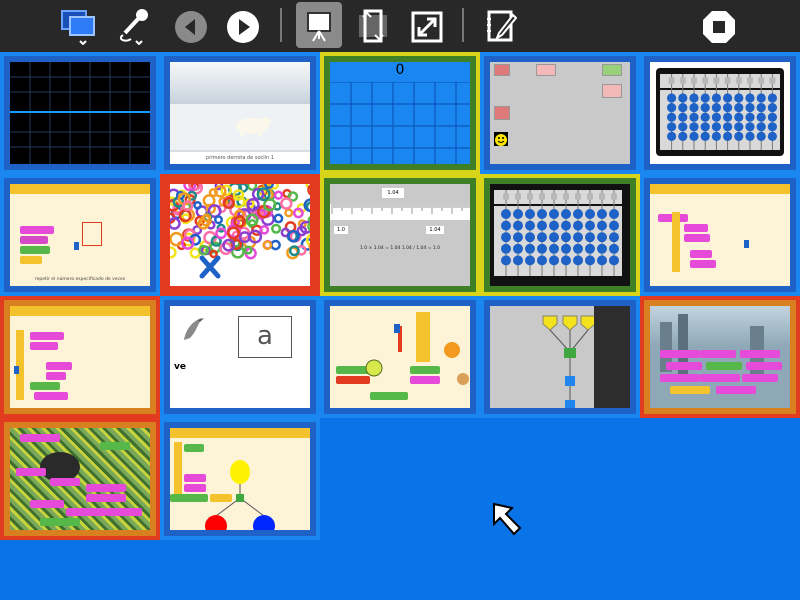 The height and width of the screenshot is (600, 800). Describe the element at coordinates (135, 25) in the screenshot. I see `microphone-icon` at that location.